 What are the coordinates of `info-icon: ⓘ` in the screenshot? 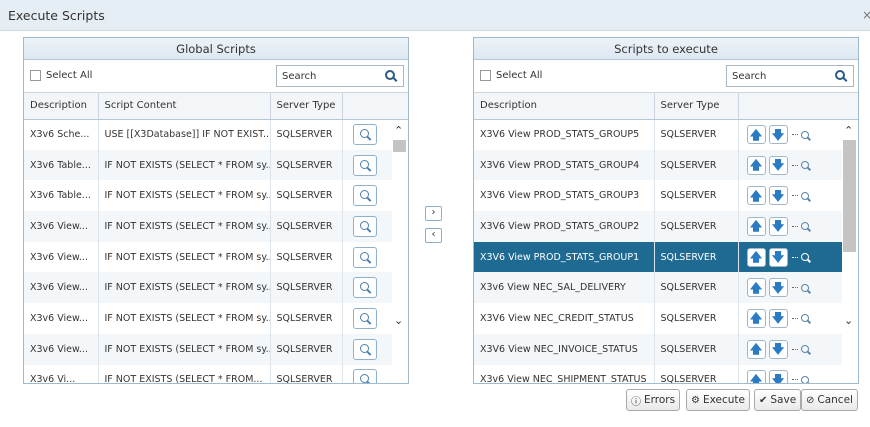 It's located at (636, 402).